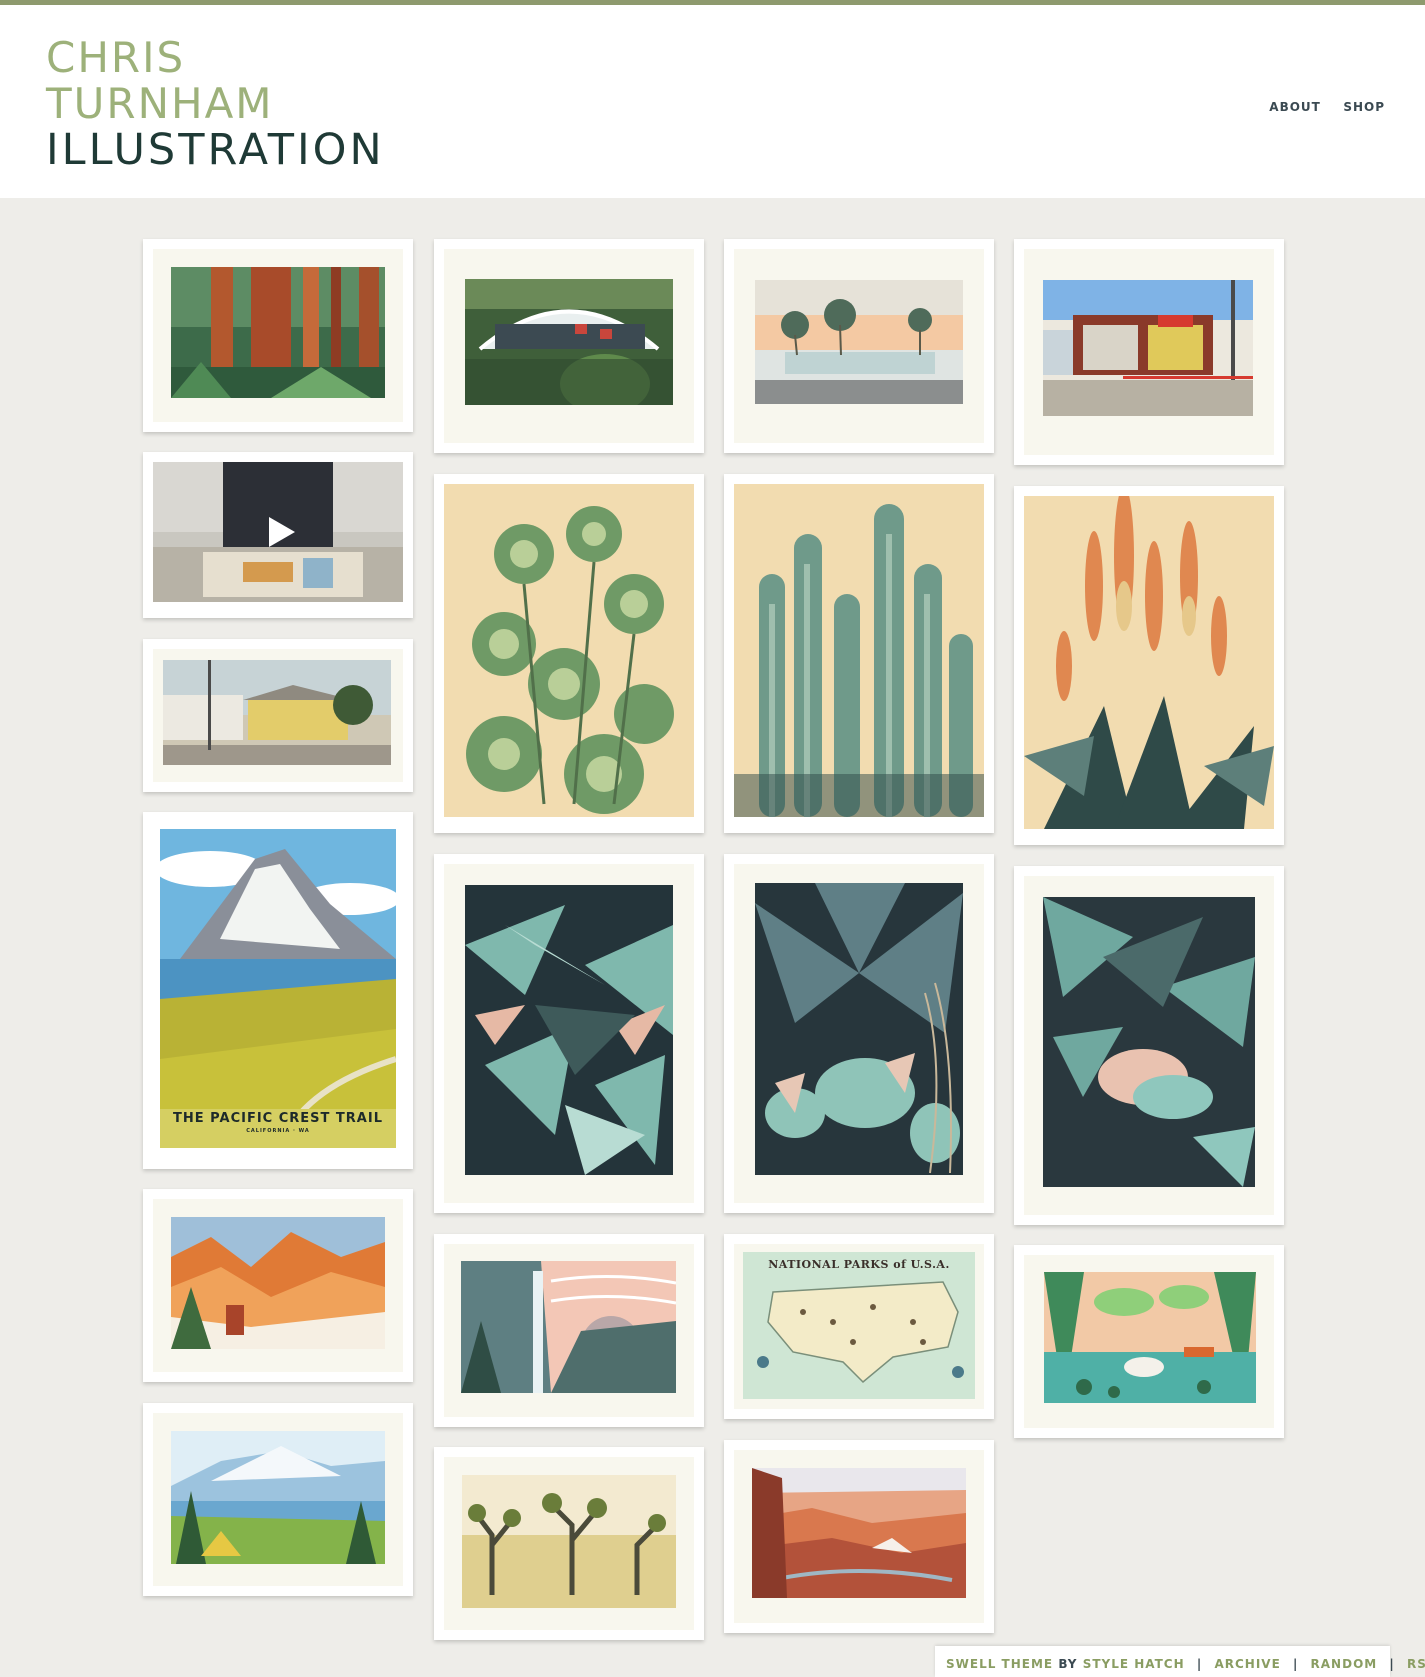 This screenshot has height=1677, width=1425. Describe the element at coordinates (1149, 662) in the screenshot. I see `aloe-print` at that location.